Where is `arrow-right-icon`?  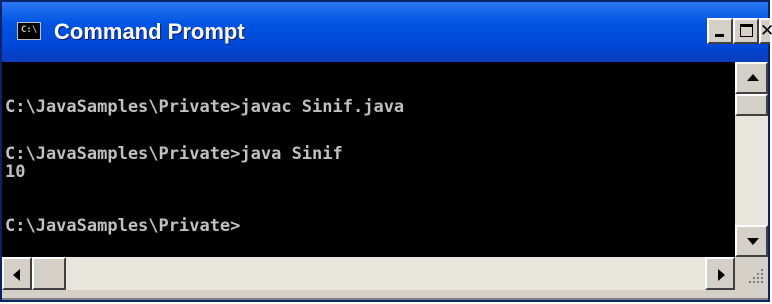
arrow-right-icon is located at coordinates (721, 275).